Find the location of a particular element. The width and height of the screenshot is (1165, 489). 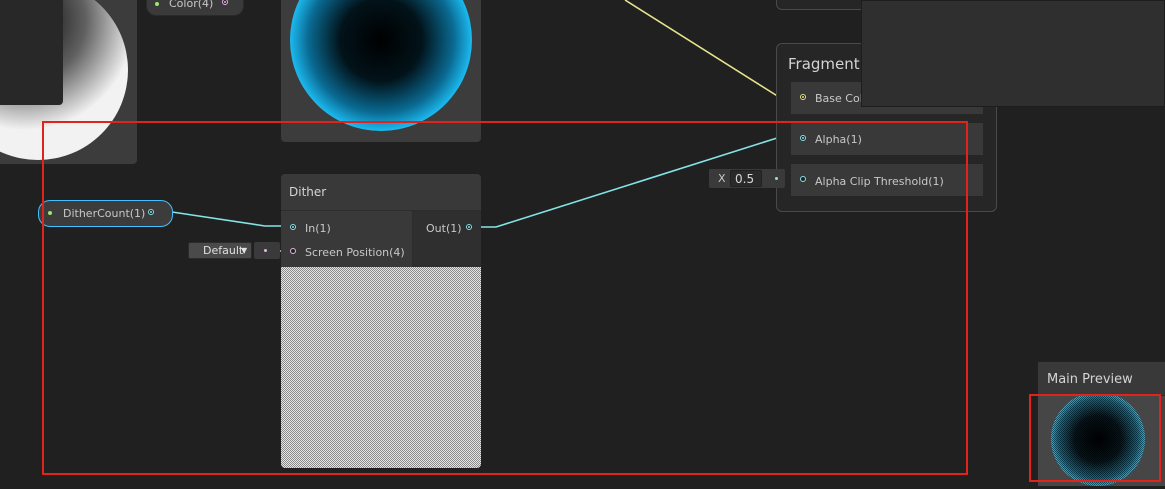

alpha-clip-axis-label: X is located at coordinates (722, 178).